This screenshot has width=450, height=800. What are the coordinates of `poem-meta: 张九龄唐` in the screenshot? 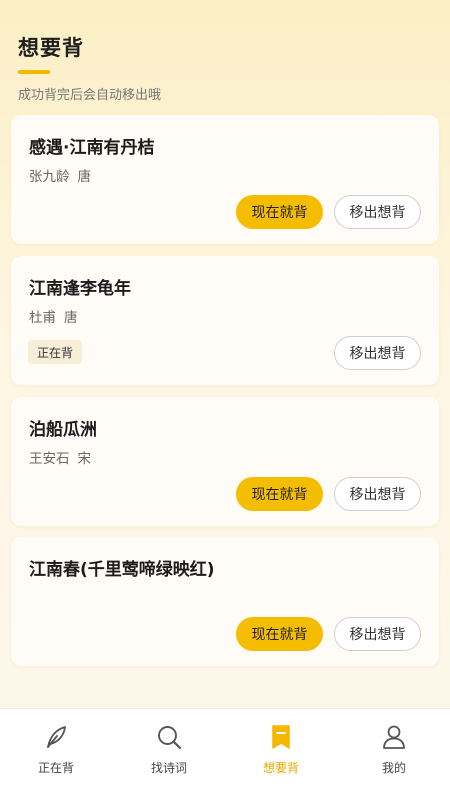 It's located at (60, 175).